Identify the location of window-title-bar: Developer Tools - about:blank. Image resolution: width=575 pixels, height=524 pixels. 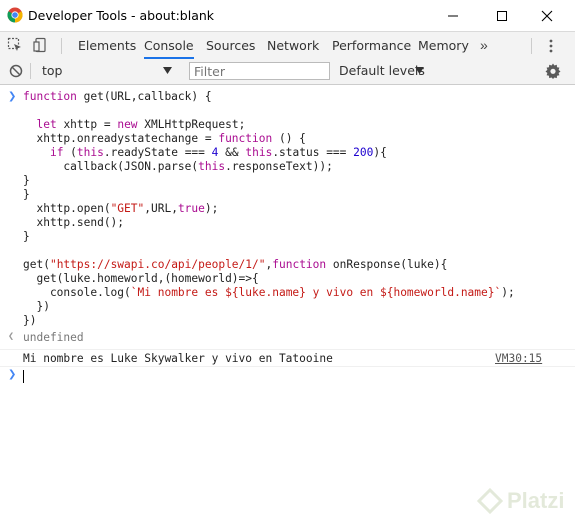
(287, 15).